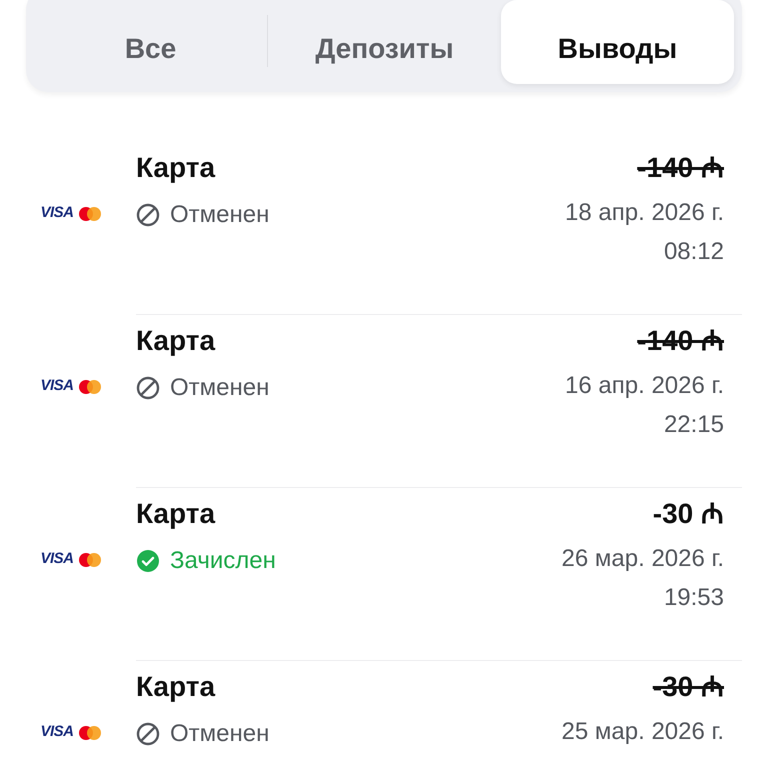 This screenshot has width=768, height=768. I want to click on status-label: Зачислен, so click(223, 561).